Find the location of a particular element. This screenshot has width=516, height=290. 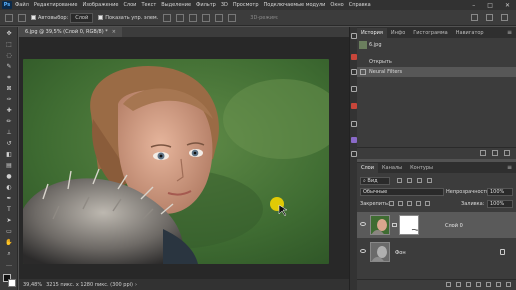

path-select-icon: ➤ is located at coordinates (9, 221).